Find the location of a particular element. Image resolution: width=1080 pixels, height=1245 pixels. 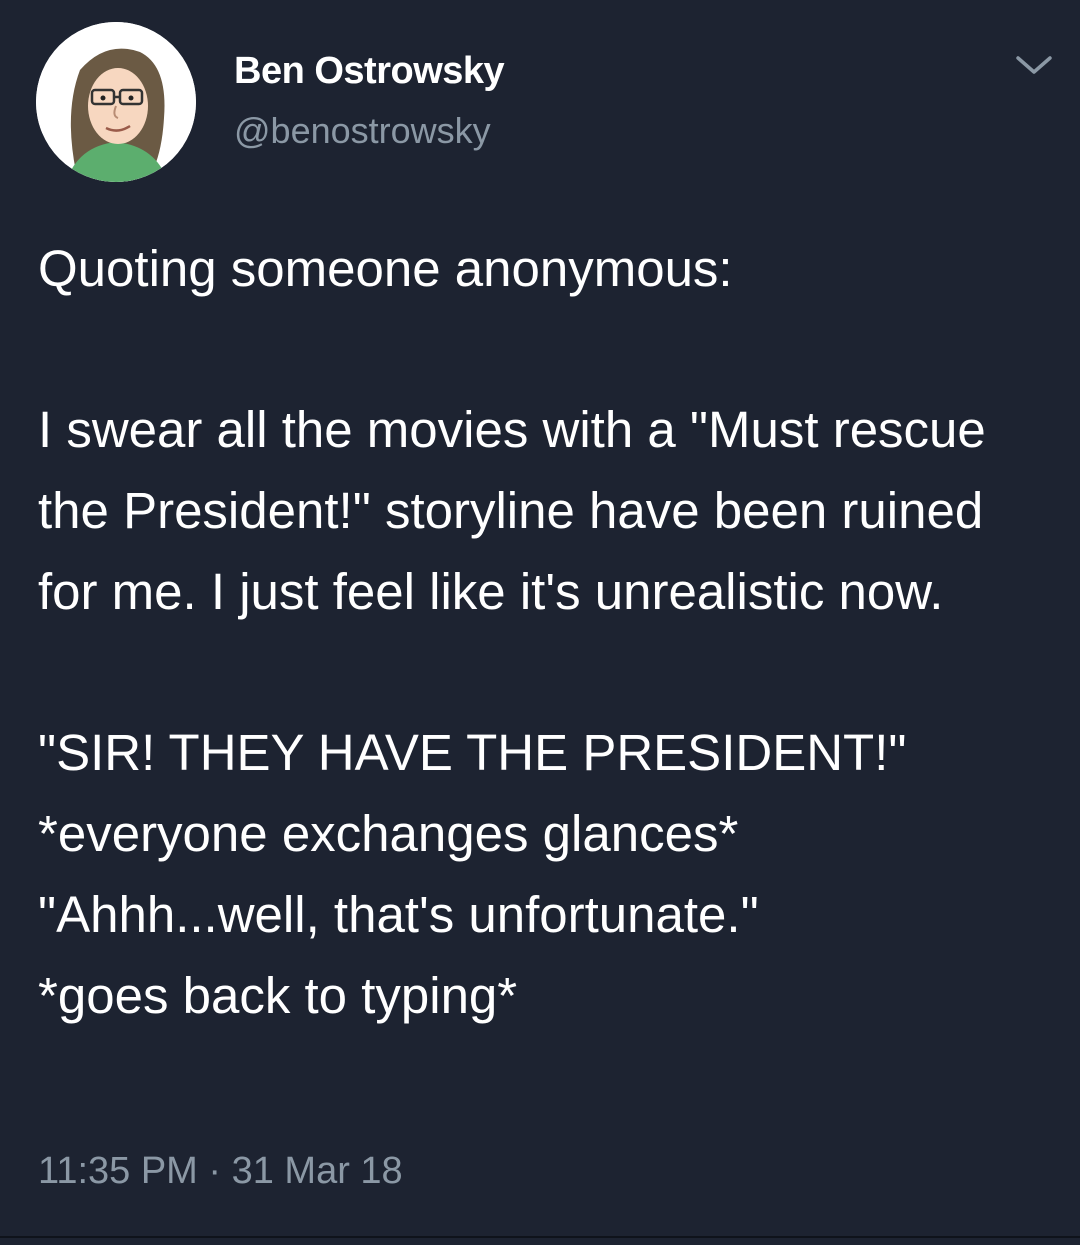

tweet-dialogue-line: "SIR! THEY HAVE THE PRESIDENT!" is located at coordinates (472, 752).